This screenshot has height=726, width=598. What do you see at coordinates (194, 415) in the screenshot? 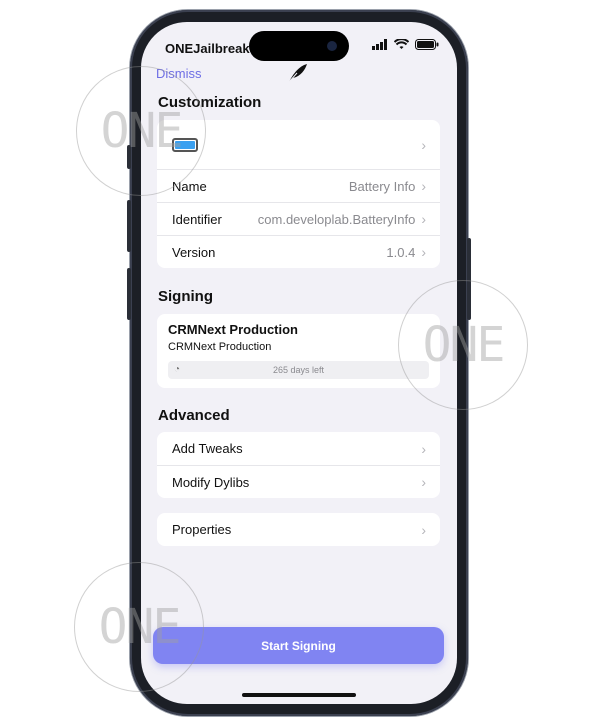
I see `advanced-heading: Advanced` at bounding box center [194, 415].